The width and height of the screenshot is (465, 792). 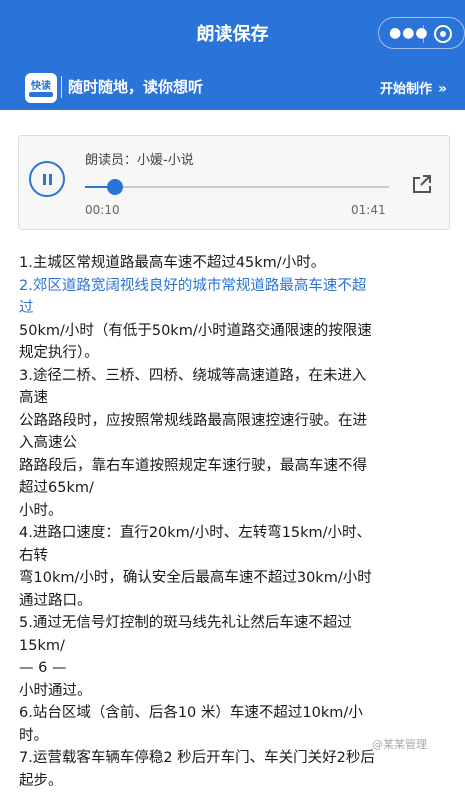 I want to click on text-line: 1.主城区常规道路最高车速不超过45km/小时。, so click(x=235, y=263).